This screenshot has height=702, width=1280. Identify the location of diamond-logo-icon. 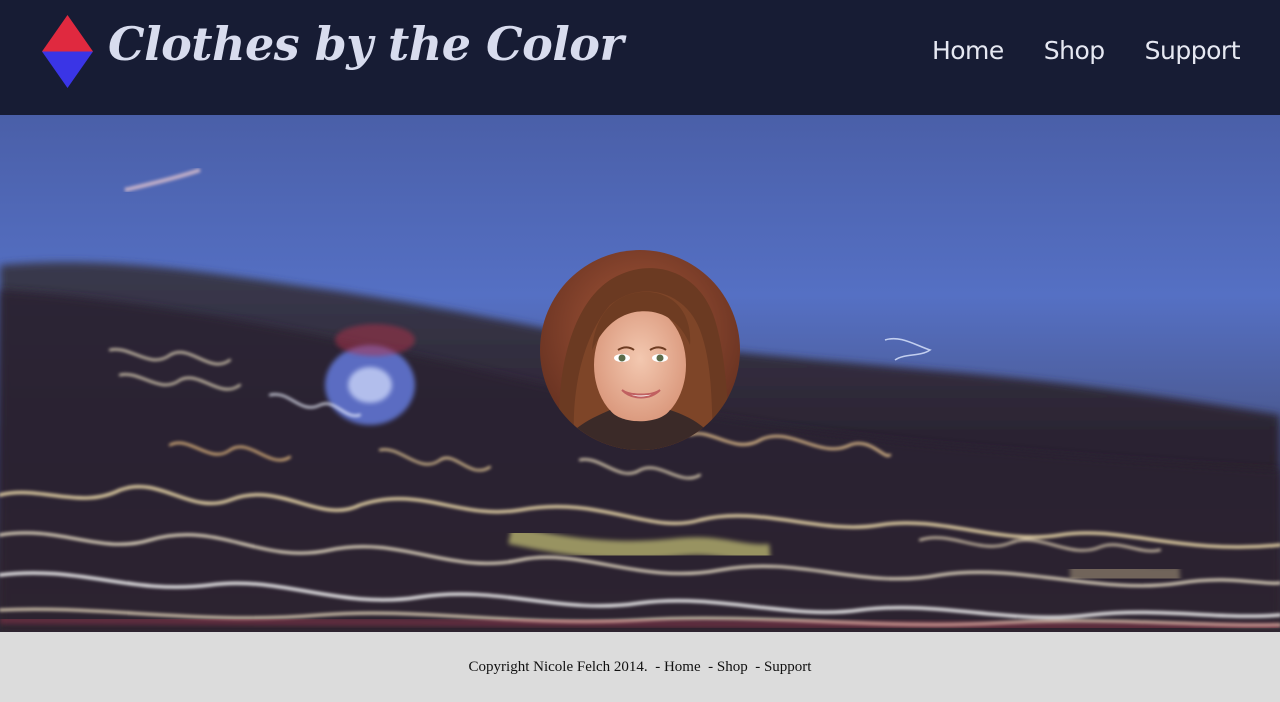
(67, 51).